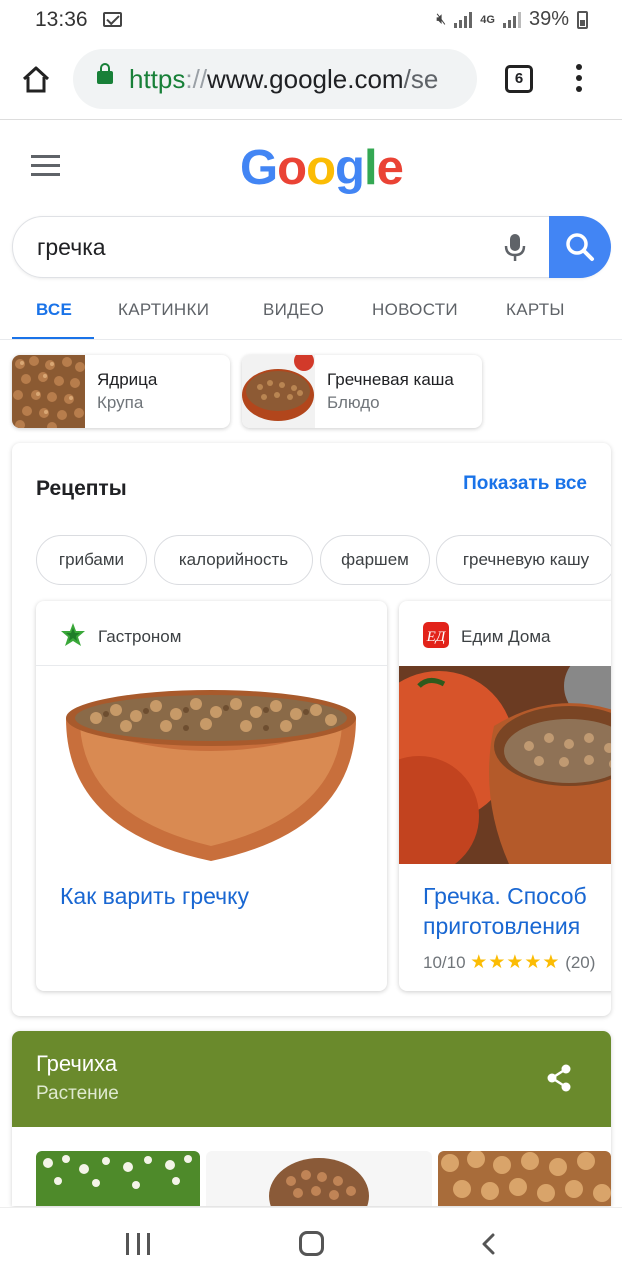 The height and width of the screenshot is (1280, 622). I want to click on search-tabs: ВСЕ КАРТИНКИ ВИДЕО НОВОСТИ КАРТЫ, so click(311, 315).